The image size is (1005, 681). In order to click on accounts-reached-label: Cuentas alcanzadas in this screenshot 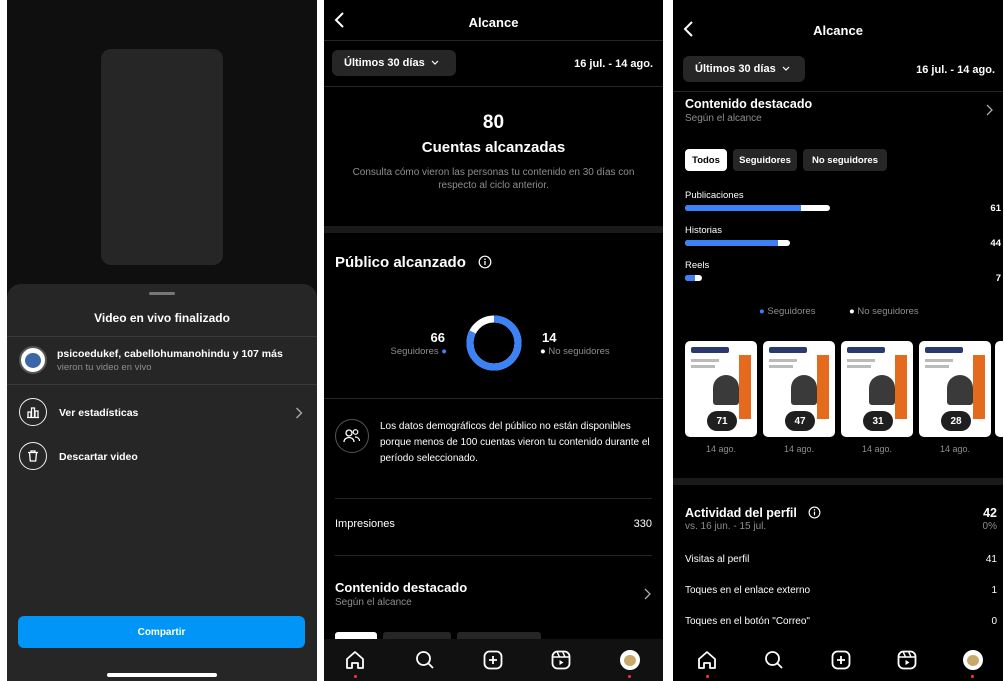, I will do `click(493, 147)`.